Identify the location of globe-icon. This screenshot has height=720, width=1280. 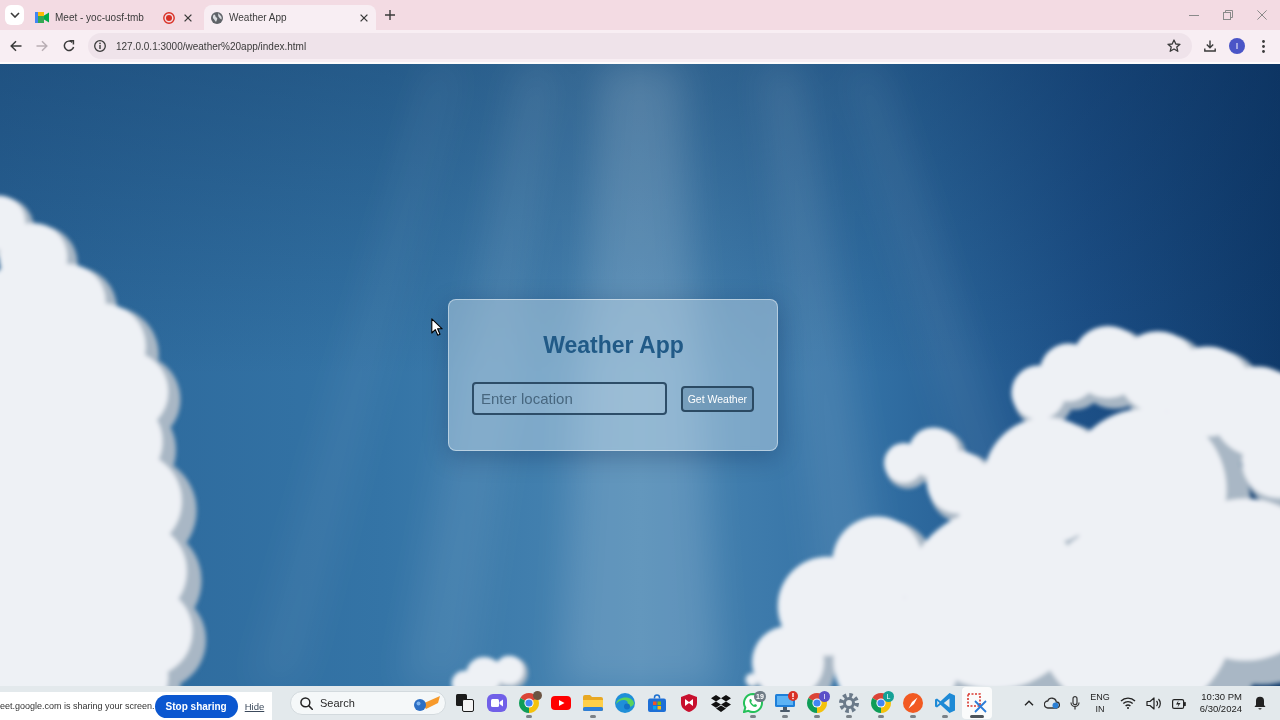
(217, 17).